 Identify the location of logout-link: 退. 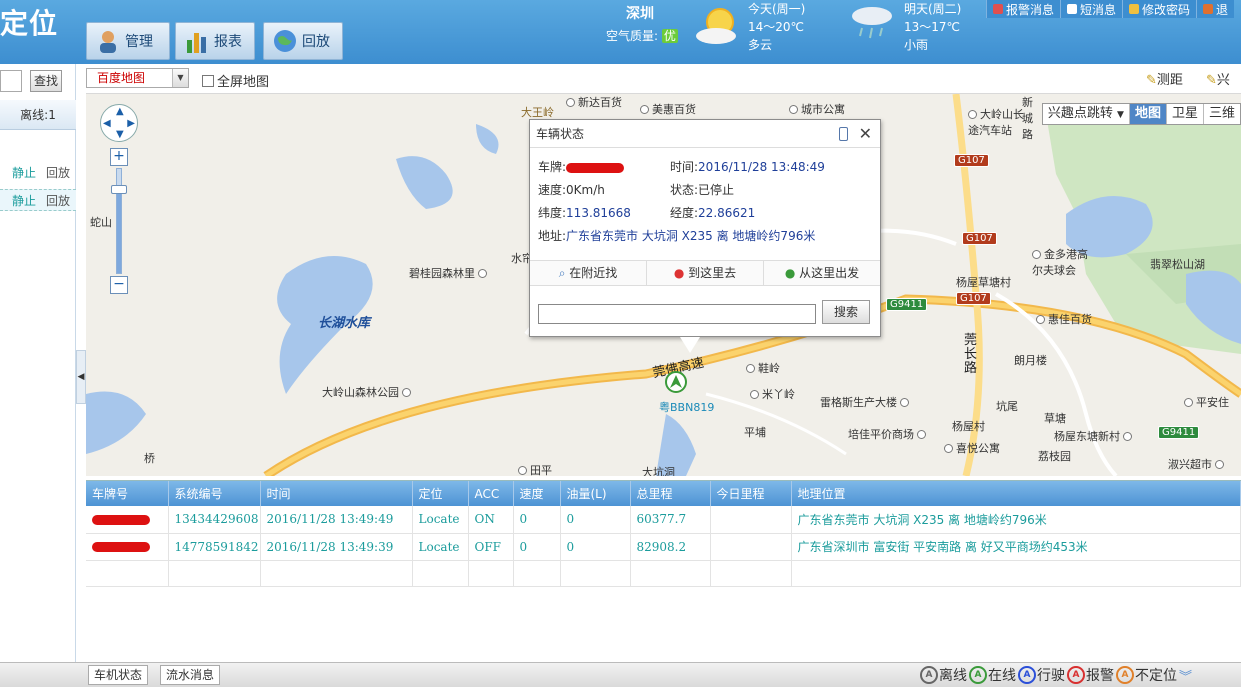
(1215, 9).